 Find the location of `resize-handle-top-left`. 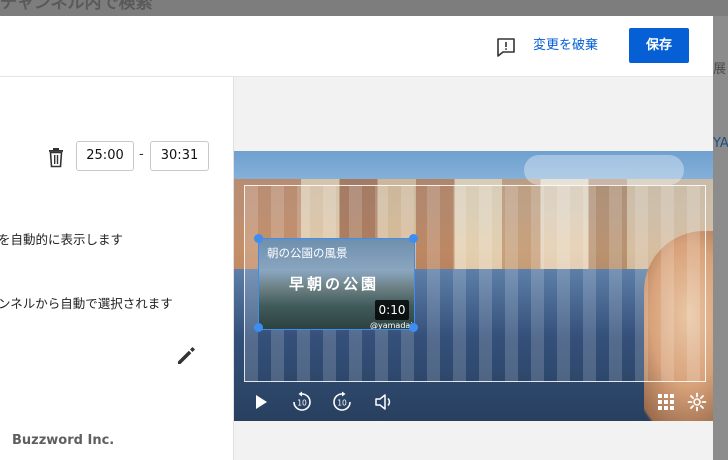

resize-handle-top-left is located at coordinates (258, 238).